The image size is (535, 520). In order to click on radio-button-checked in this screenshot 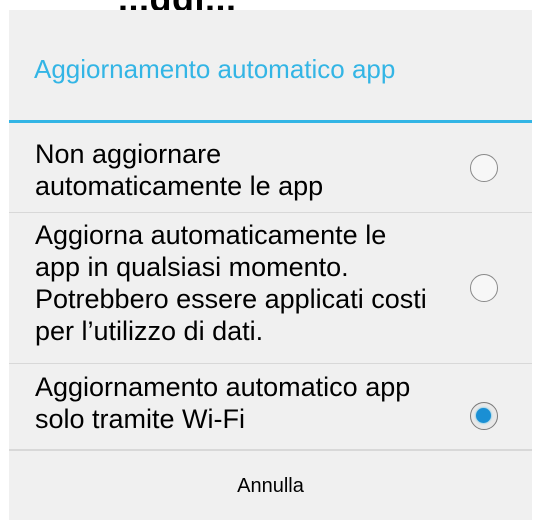, I will do `click(484, 416)`.